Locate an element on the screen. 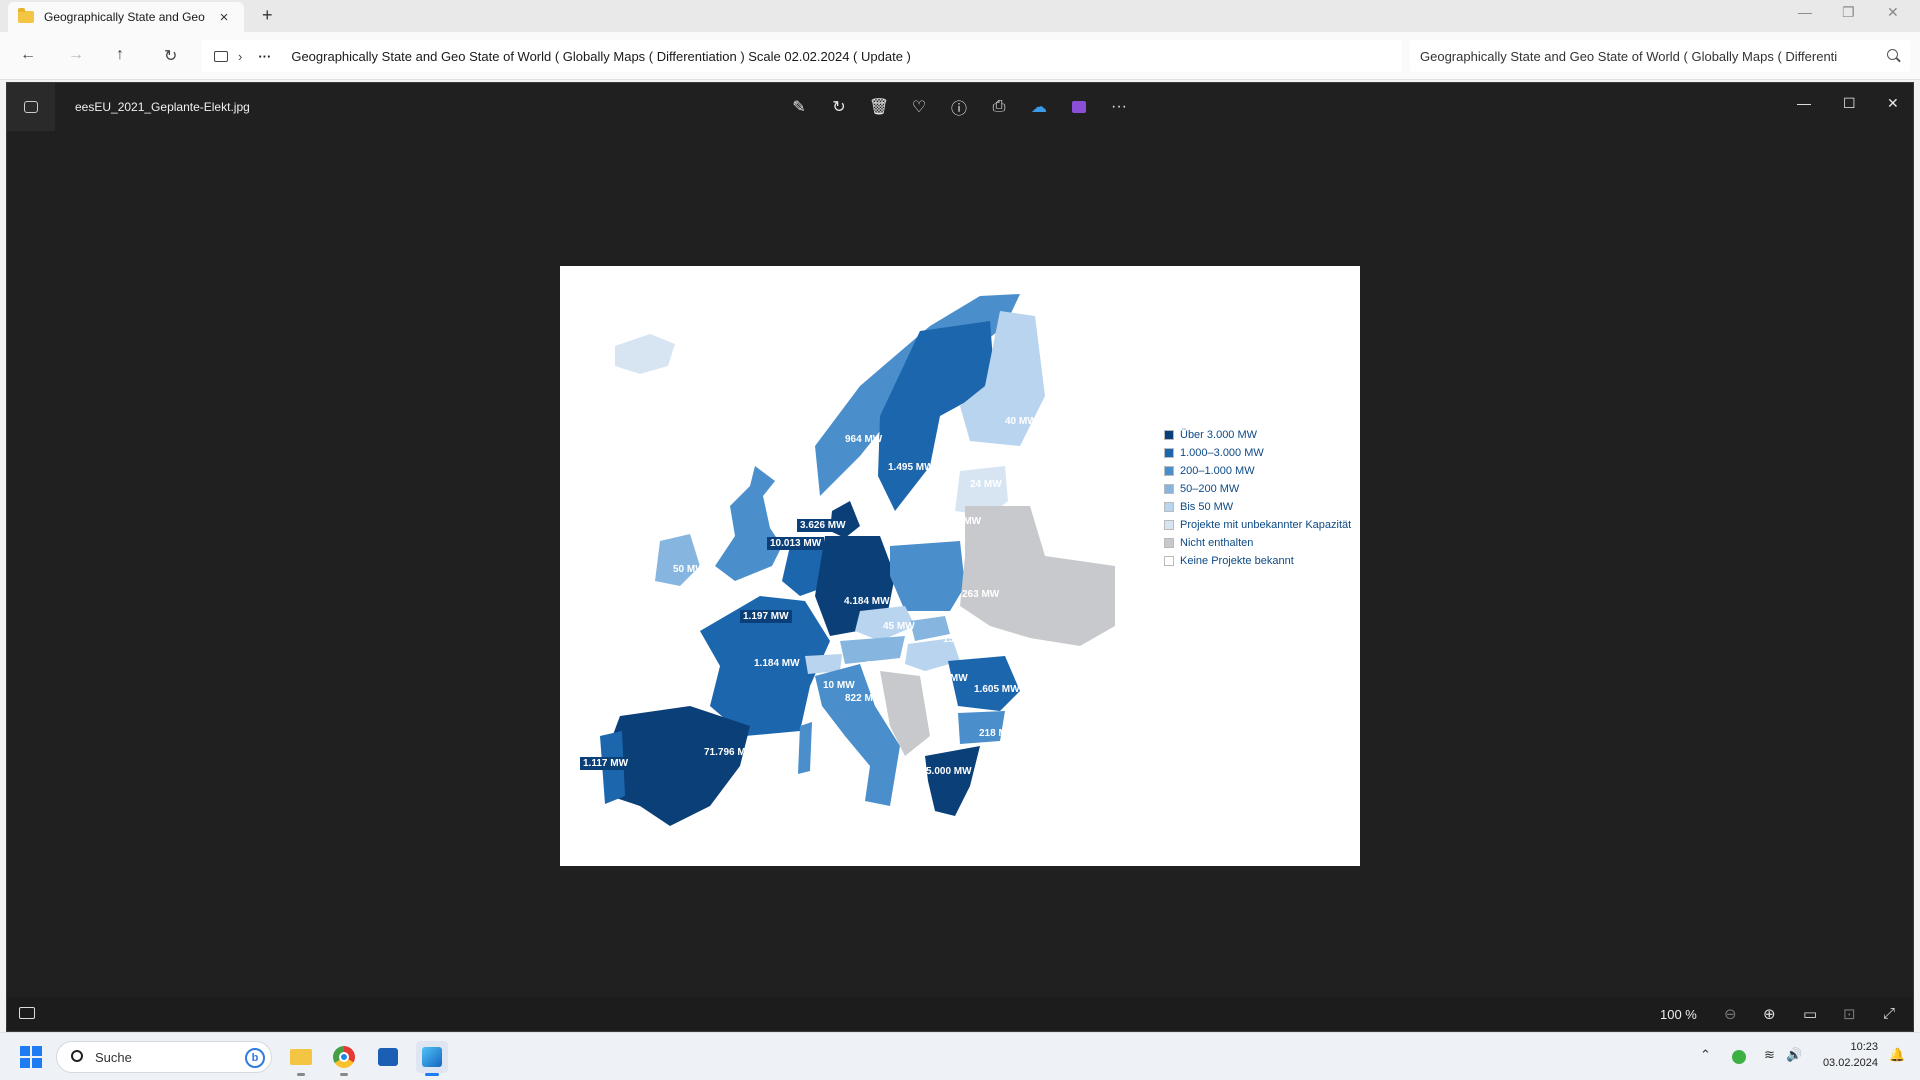 The height and width of the screenshot is (1080, 1920). legend-item: Über 3.000 MW is located at coordinates (1257, 435).